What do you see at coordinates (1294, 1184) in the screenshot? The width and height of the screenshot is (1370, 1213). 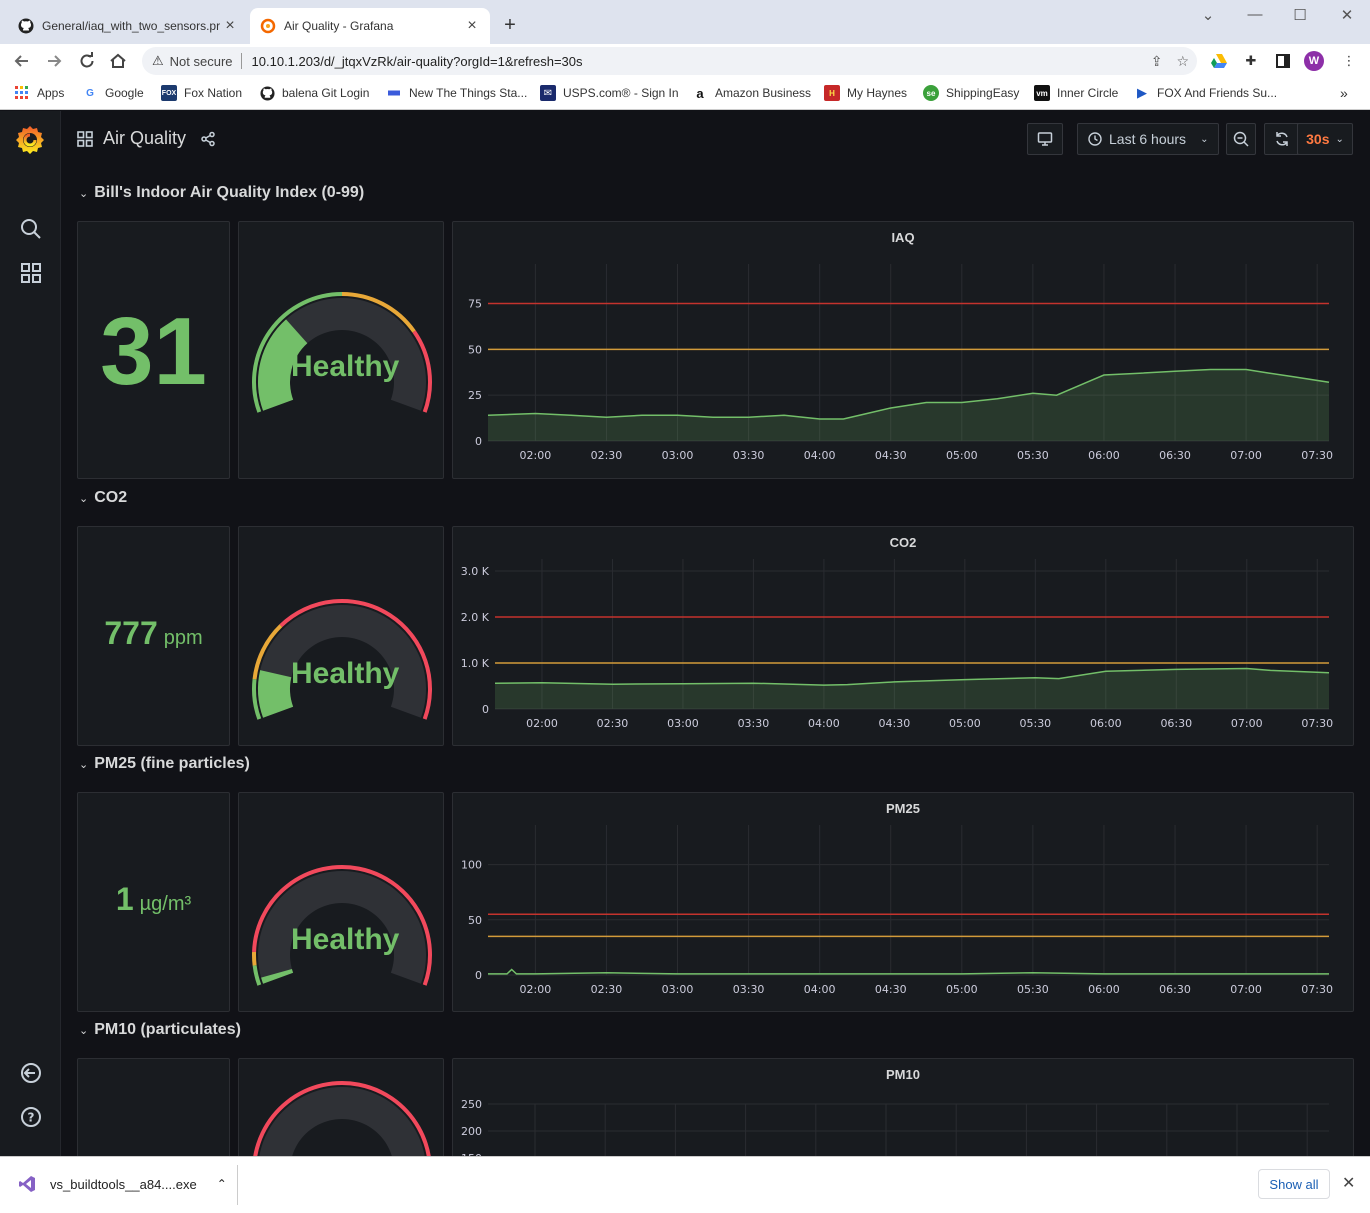 I see `show-all-downloads-button: Show all` at bounding box center [1294, 1184].